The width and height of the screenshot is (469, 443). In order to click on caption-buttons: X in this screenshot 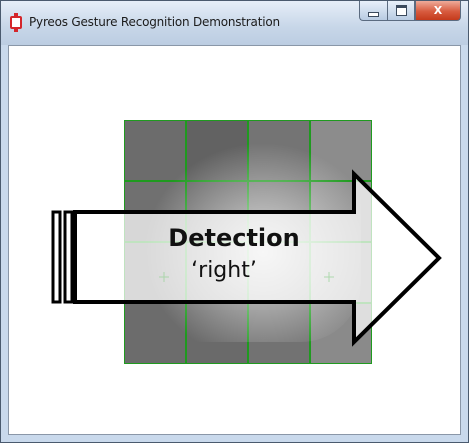, I will do `click(410, 11)`.